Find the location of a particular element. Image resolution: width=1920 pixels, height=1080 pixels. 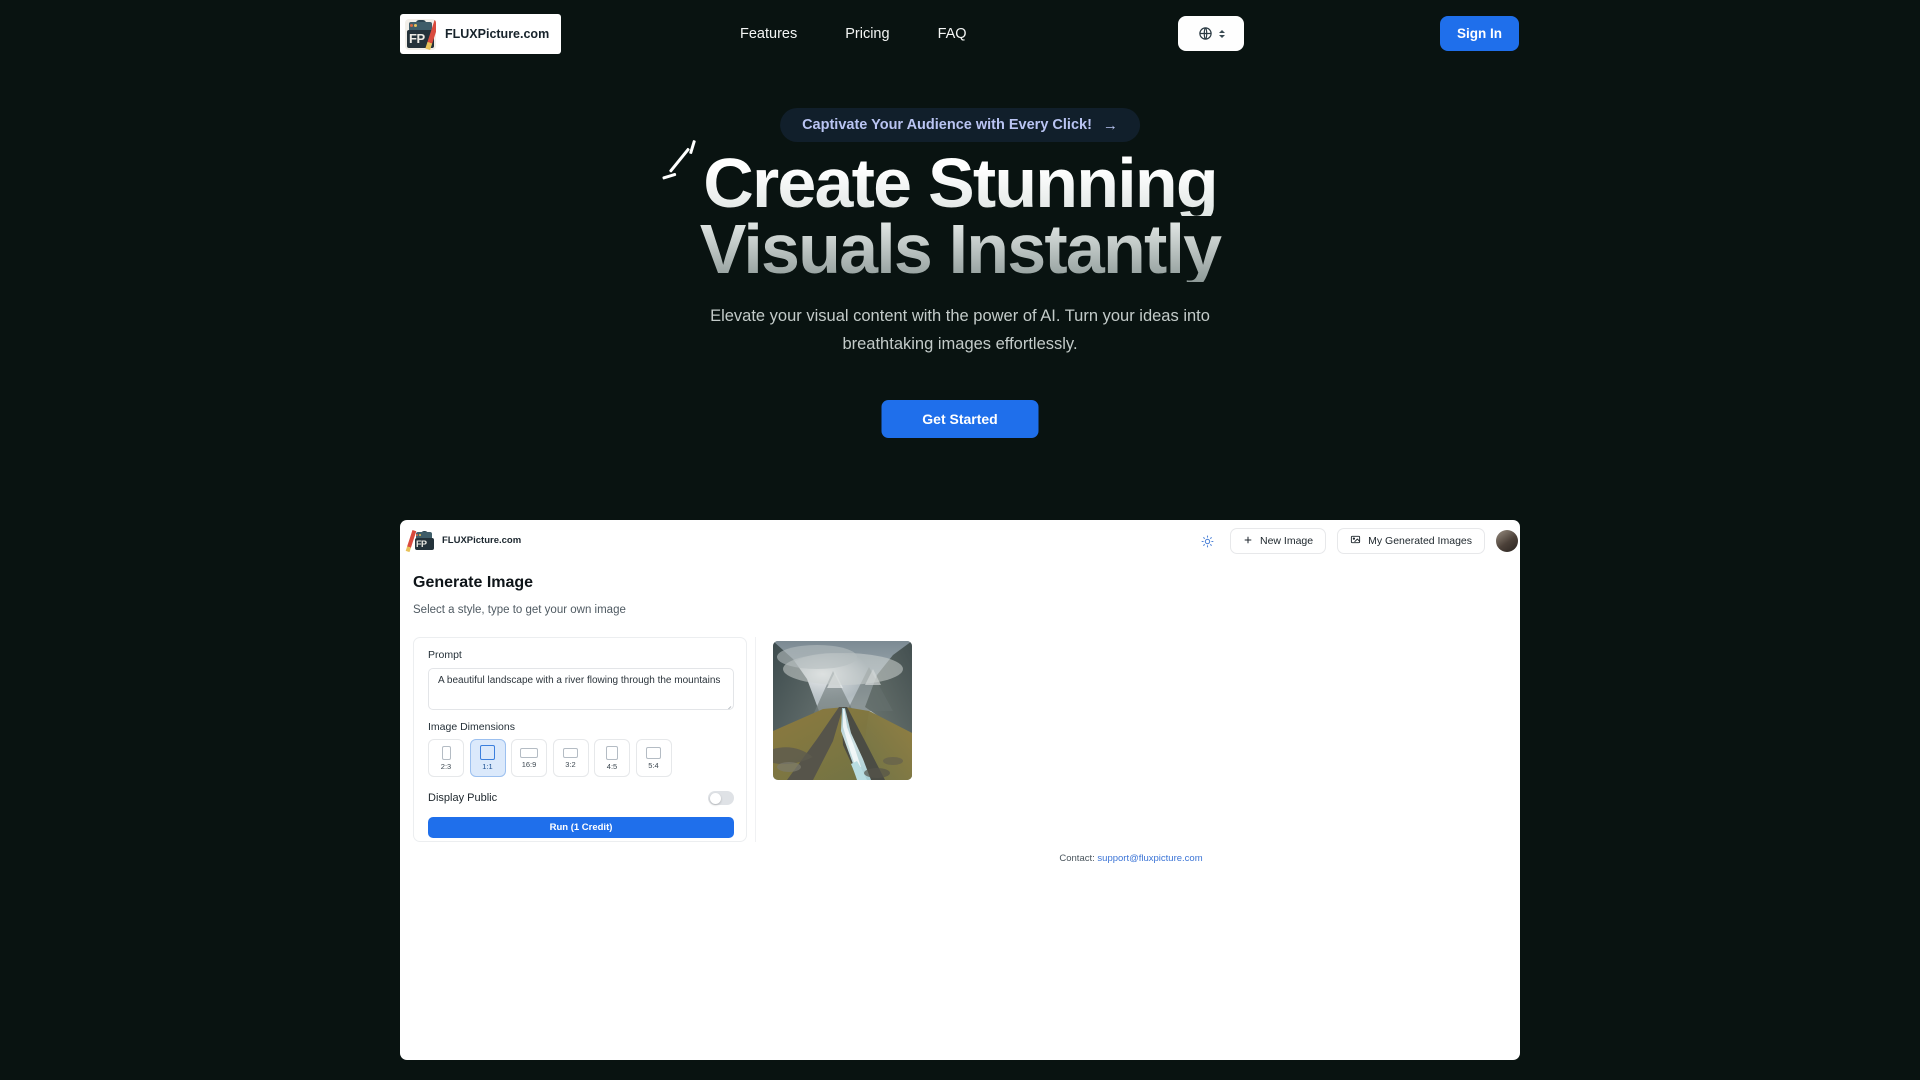

app-toolbar: FP FLUXPicture.com is located at coordinates (960, 541).